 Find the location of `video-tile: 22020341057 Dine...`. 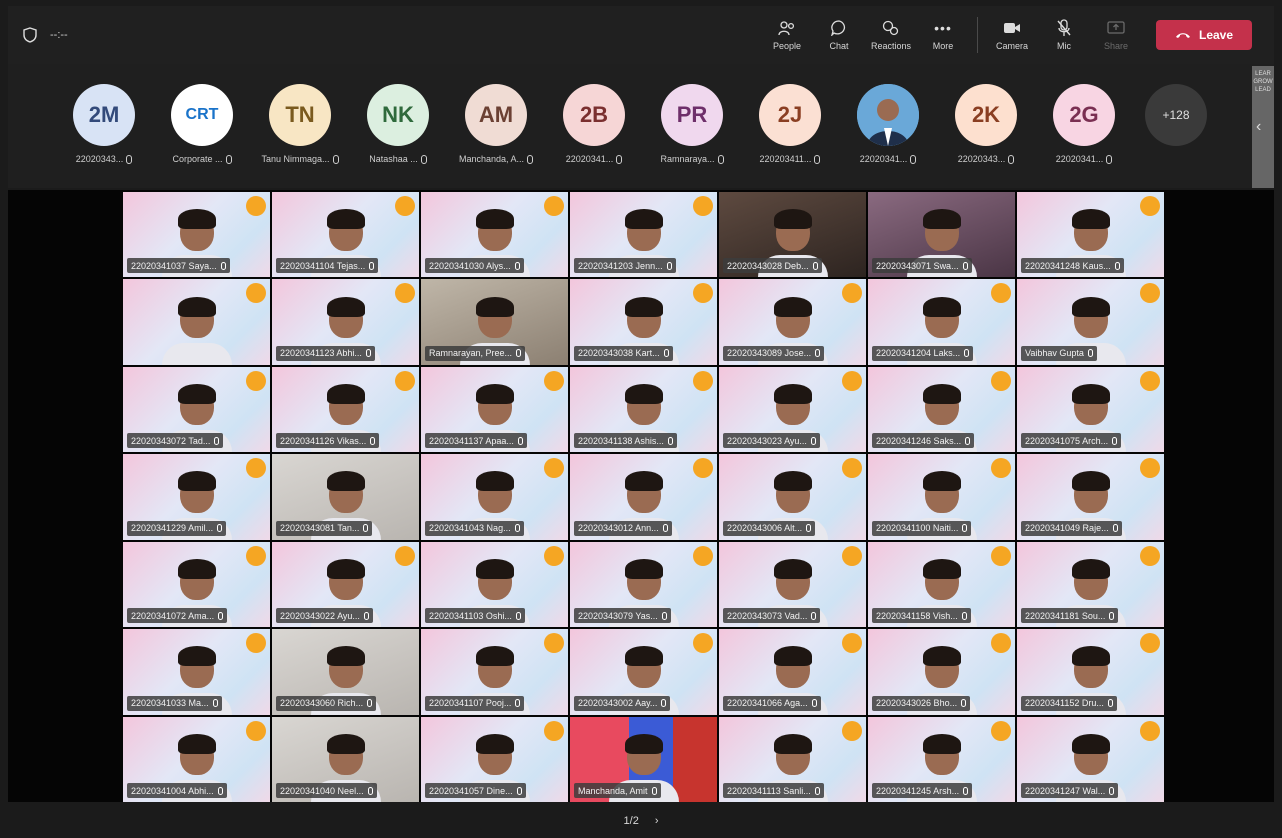

video-tile: 22020341057 Dine... is located at coordinates (494, 759).